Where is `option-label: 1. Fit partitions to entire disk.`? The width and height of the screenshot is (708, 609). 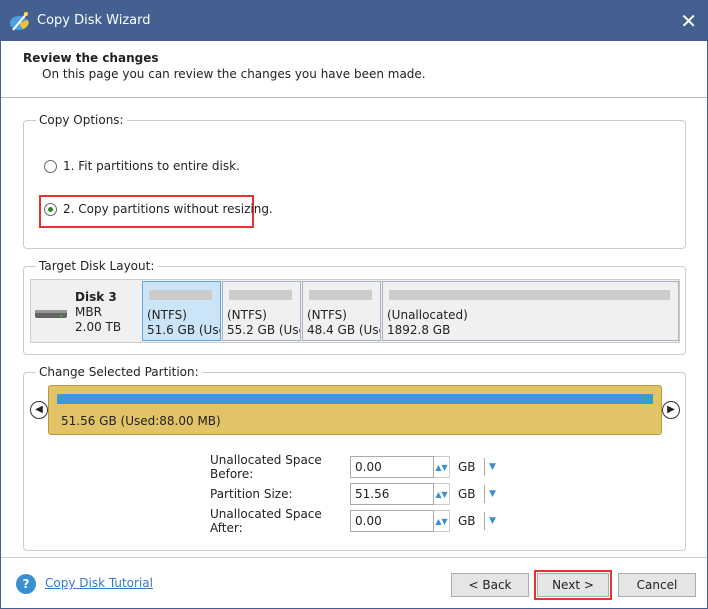 option-label: 1. Fit partitions to entire disk. is located at coordinates (151, 166).